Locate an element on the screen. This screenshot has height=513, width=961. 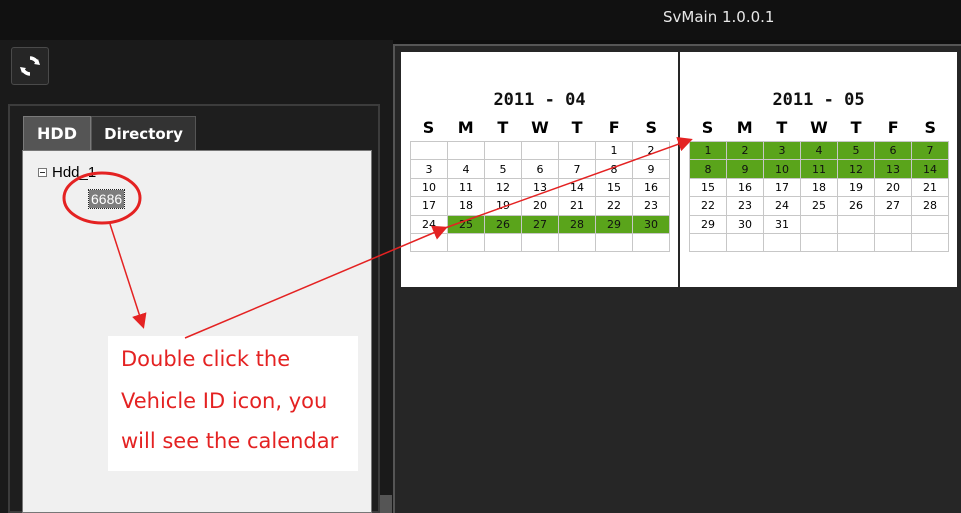
refresh-icon is located at coordinates (30, 66).